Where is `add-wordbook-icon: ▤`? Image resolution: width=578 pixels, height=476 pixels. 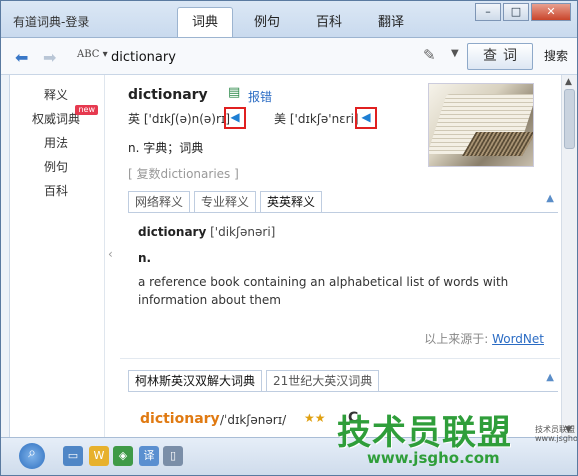
add-wordbook-icon: ▤ is located at coordinates (234, 92).